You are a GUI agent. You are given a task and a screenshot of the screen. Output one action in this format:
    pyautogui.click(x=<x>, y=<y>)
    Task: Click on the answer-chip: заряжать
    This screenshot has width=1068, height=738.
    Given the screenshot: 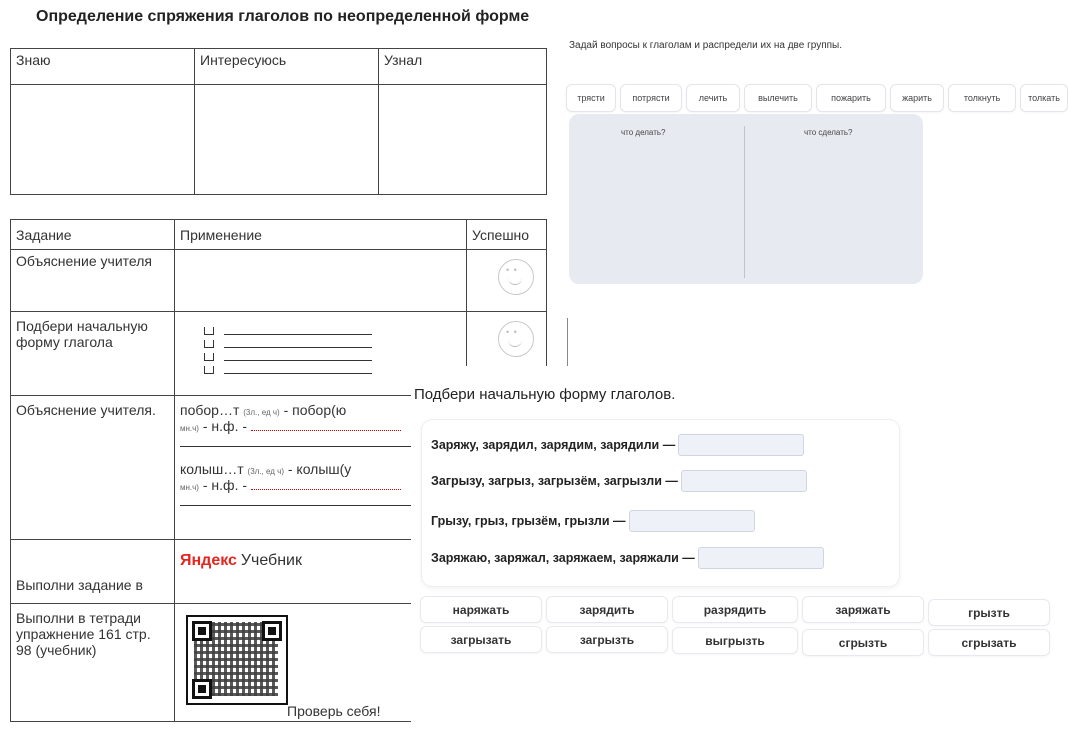 What is the action you would take?
    pyautogui.click(x=863, y=609)
    